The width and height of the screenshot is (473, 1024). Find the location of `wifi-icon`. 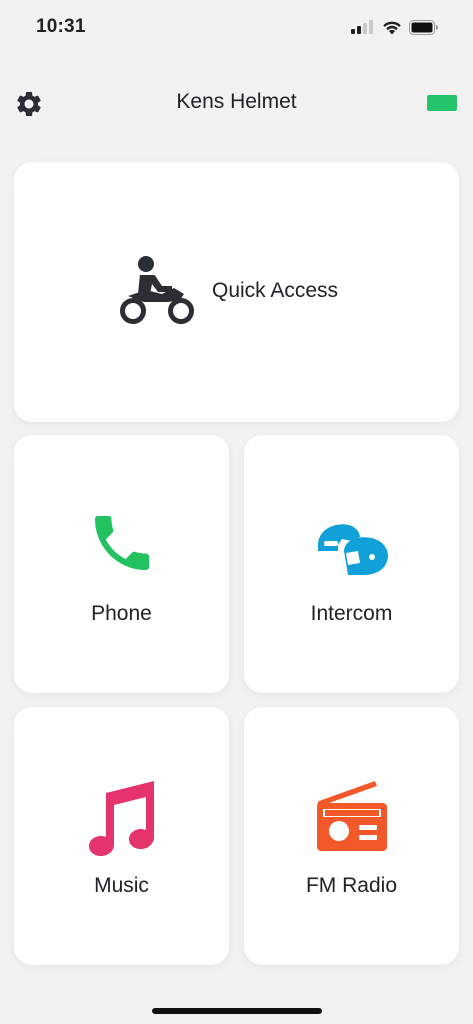

wifi-icon is located at coordinates (392, 28).